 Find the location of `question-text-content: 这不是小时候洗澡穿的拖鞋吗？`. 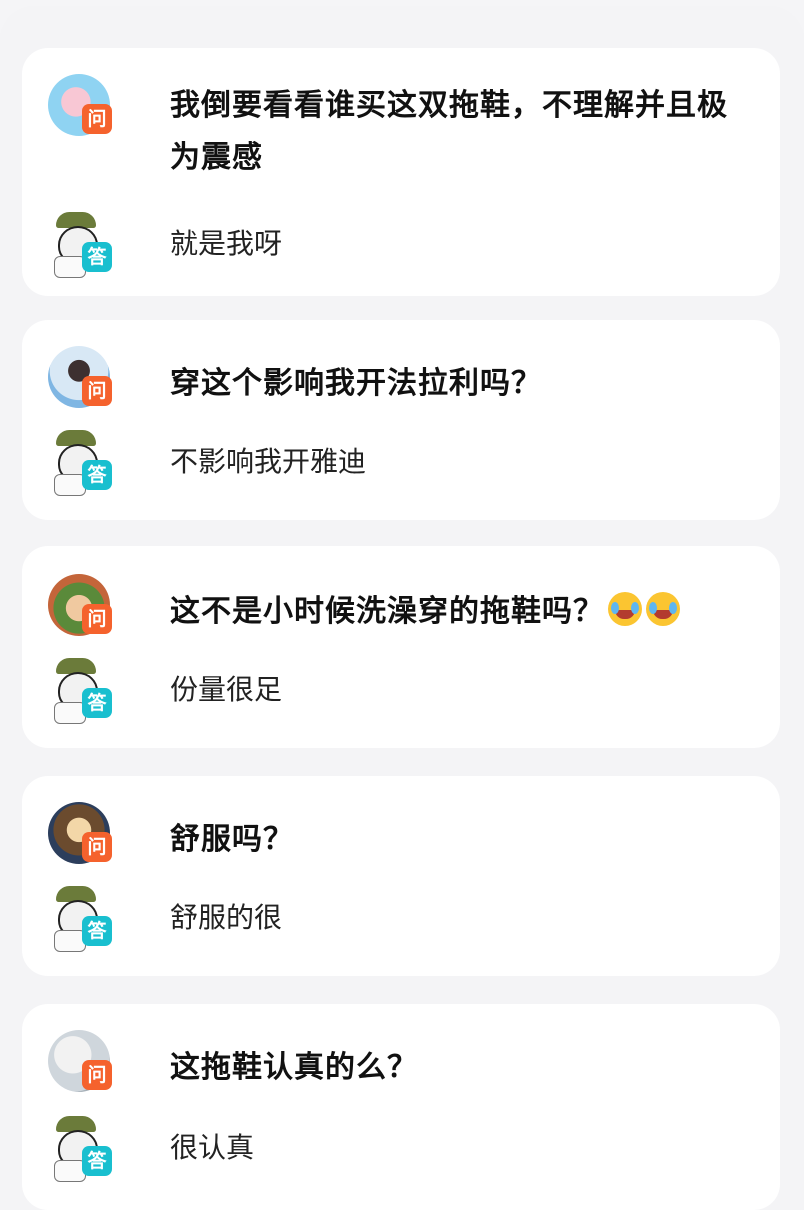

question-text-content: 这不是小时候洗澡穿的拖鞋吗？ is located at coordinates (387, 611).